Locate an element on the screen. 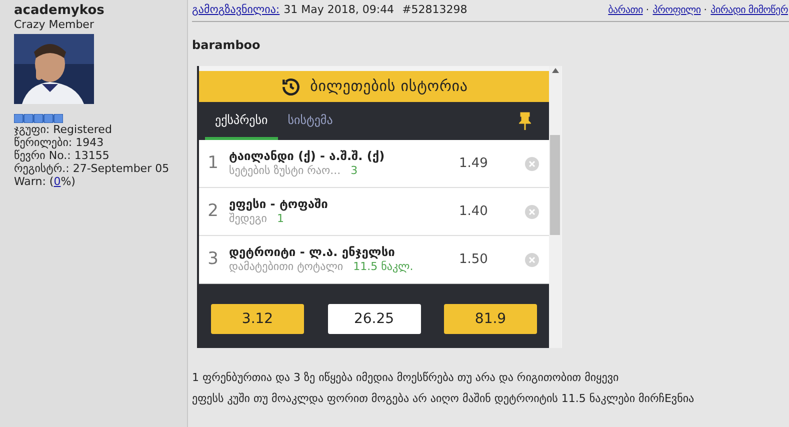 The width and height of the screenshot is (789, 427). total-value: 81.9 is located at coordinates (490, 319).